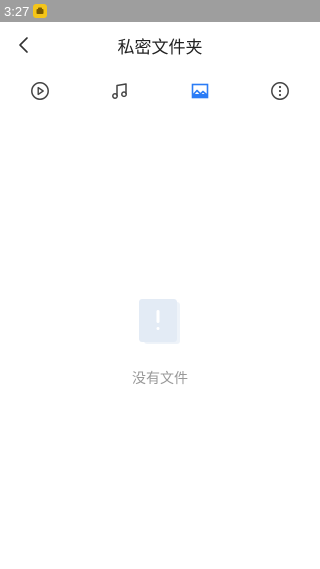 This screenshot has height=569, width=320. I want to click on status-bar: 3:27, so click(160, 11).